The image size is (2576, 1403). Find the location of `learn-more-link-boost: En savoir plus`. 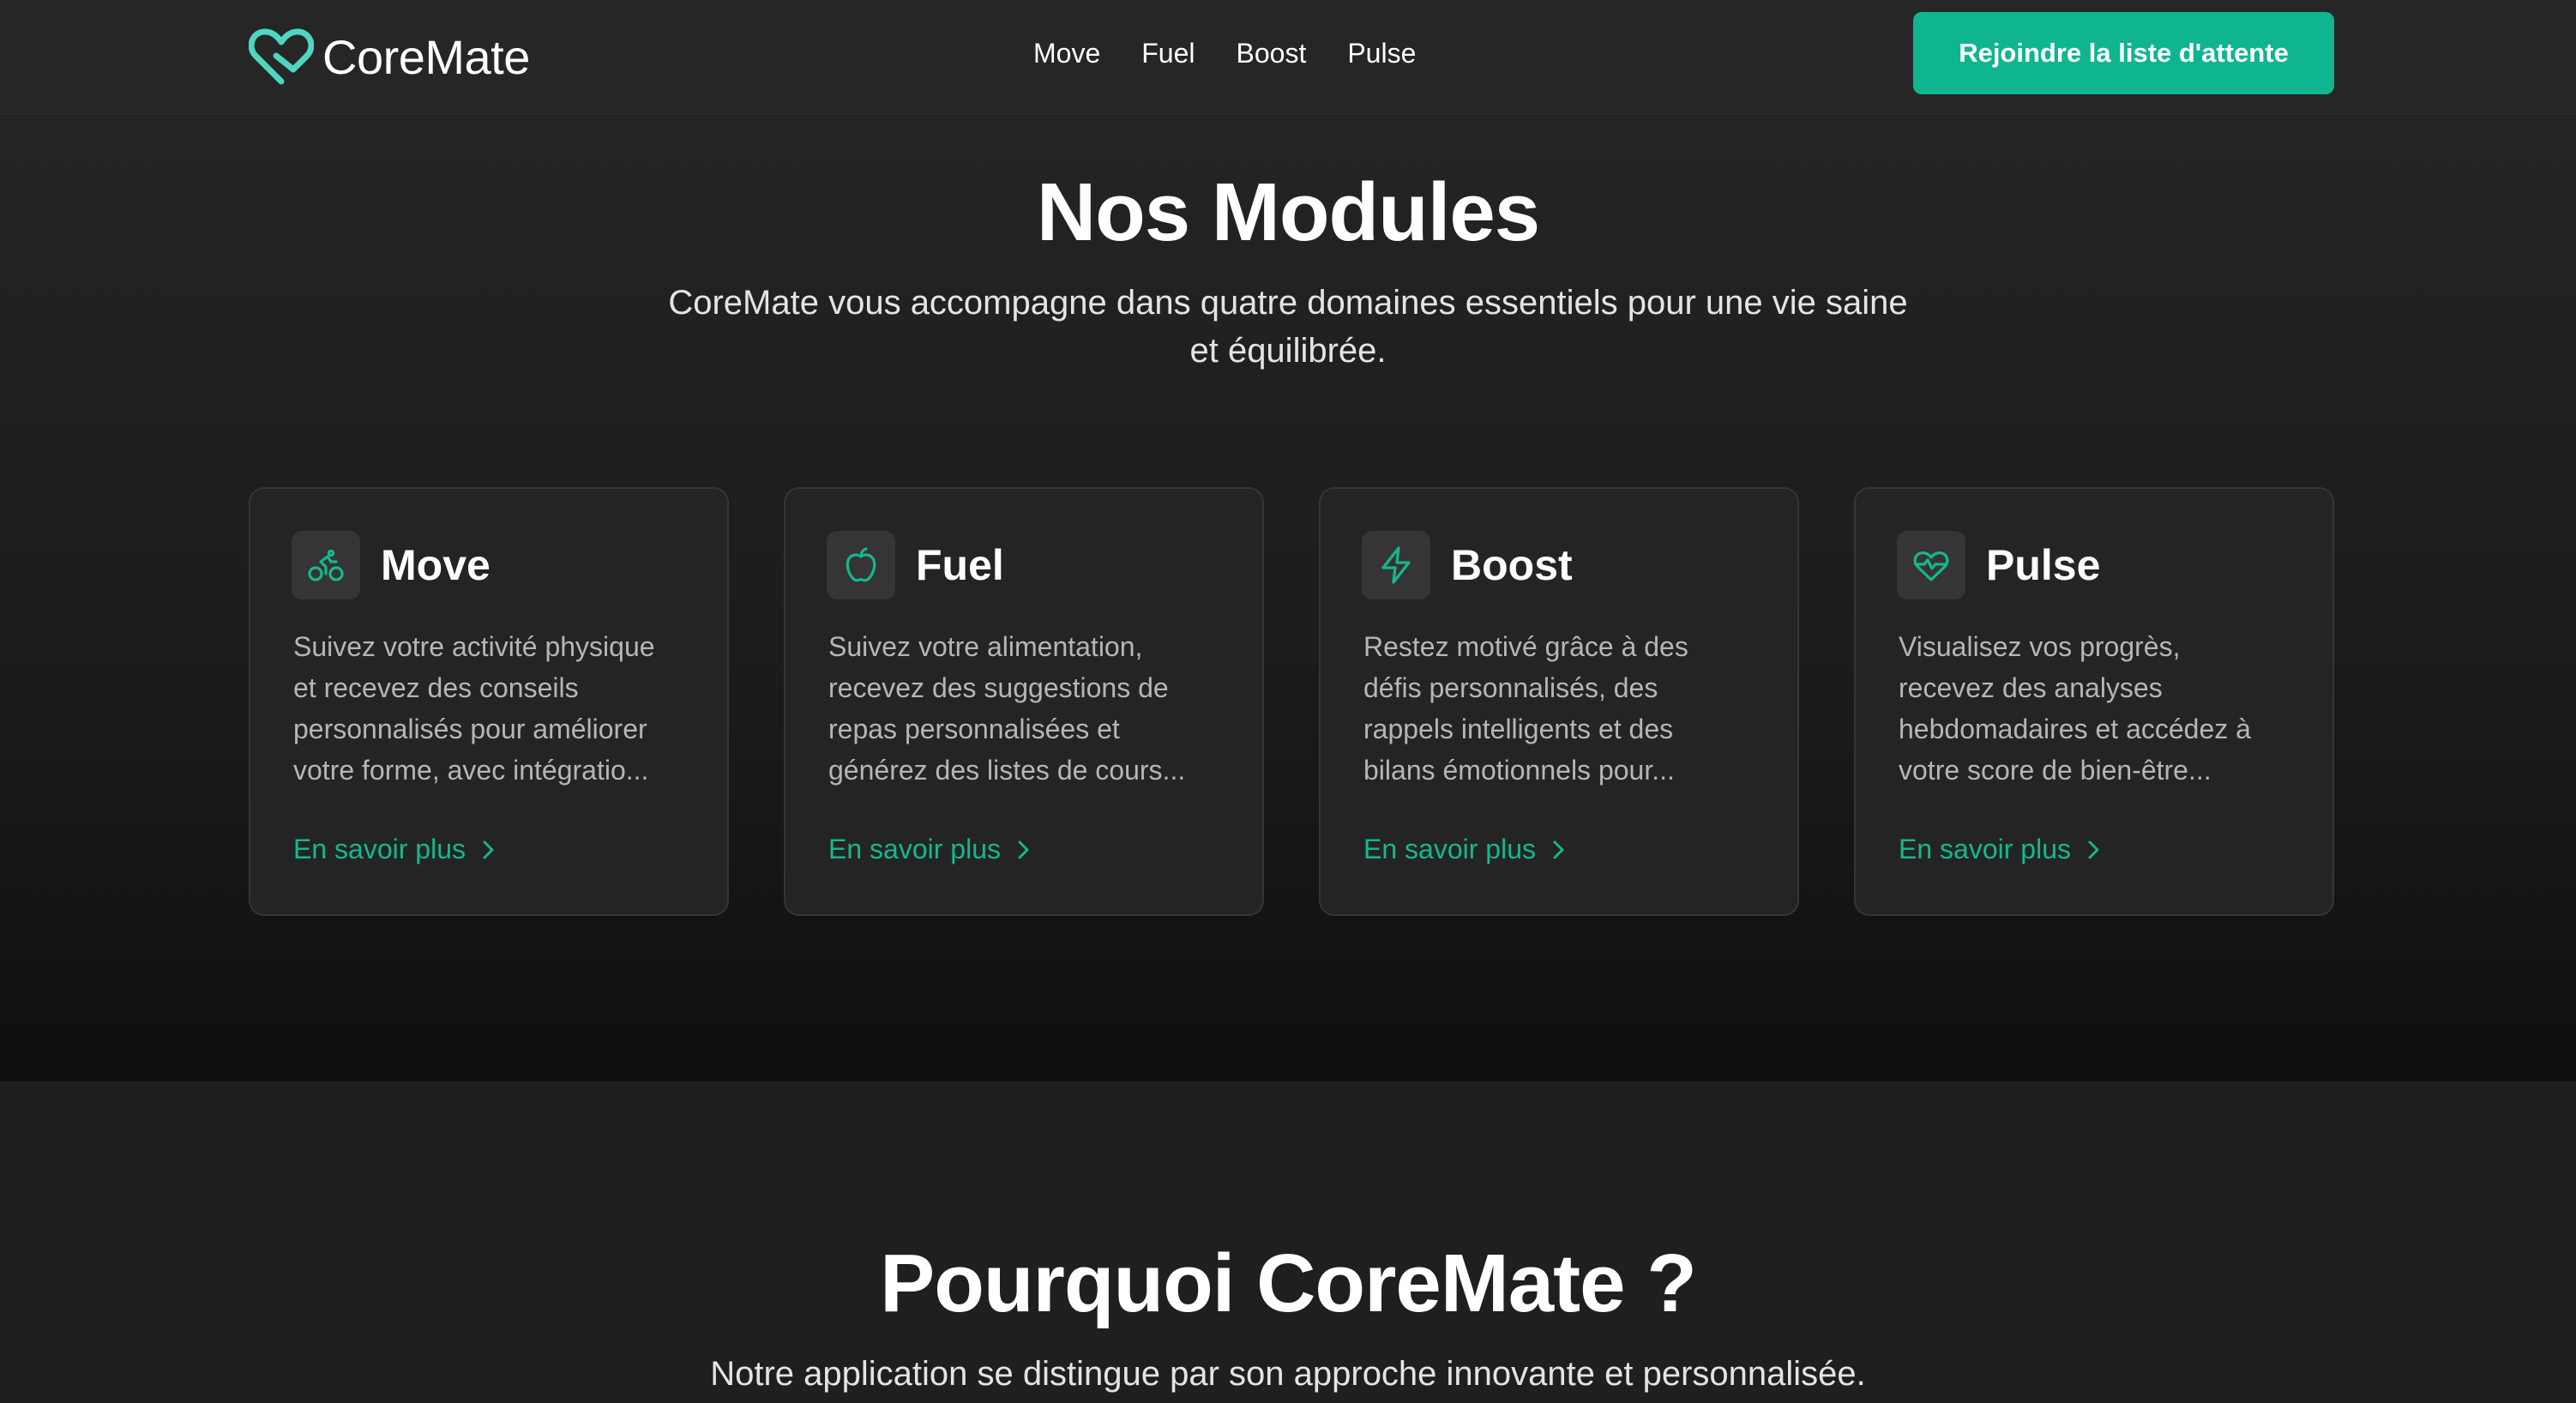

learn-more-link-boost: En savoir plus is located at coordinates (1465, 849).